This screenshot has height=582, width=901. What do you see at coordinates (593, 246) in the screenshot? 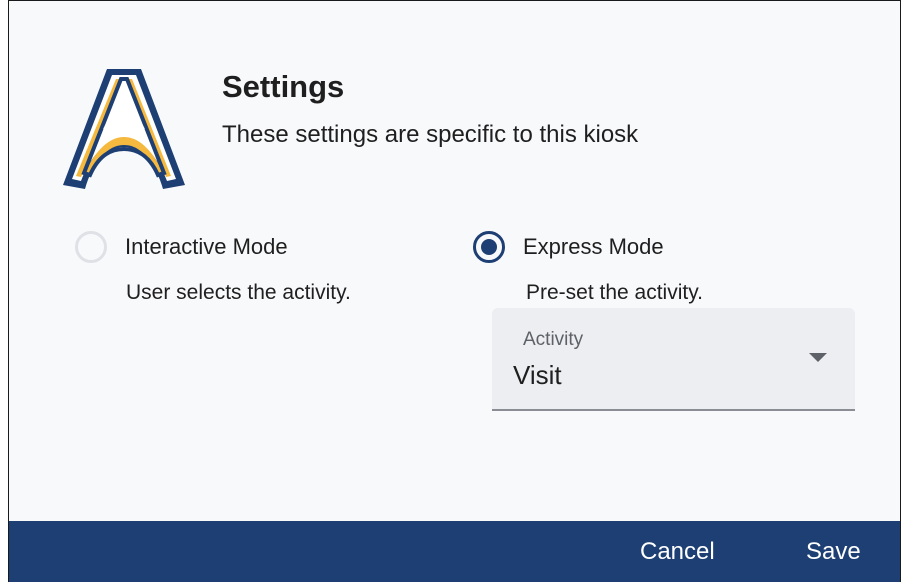
I see `express-mode-label: Express Mode` at bounding box center [593, 246].